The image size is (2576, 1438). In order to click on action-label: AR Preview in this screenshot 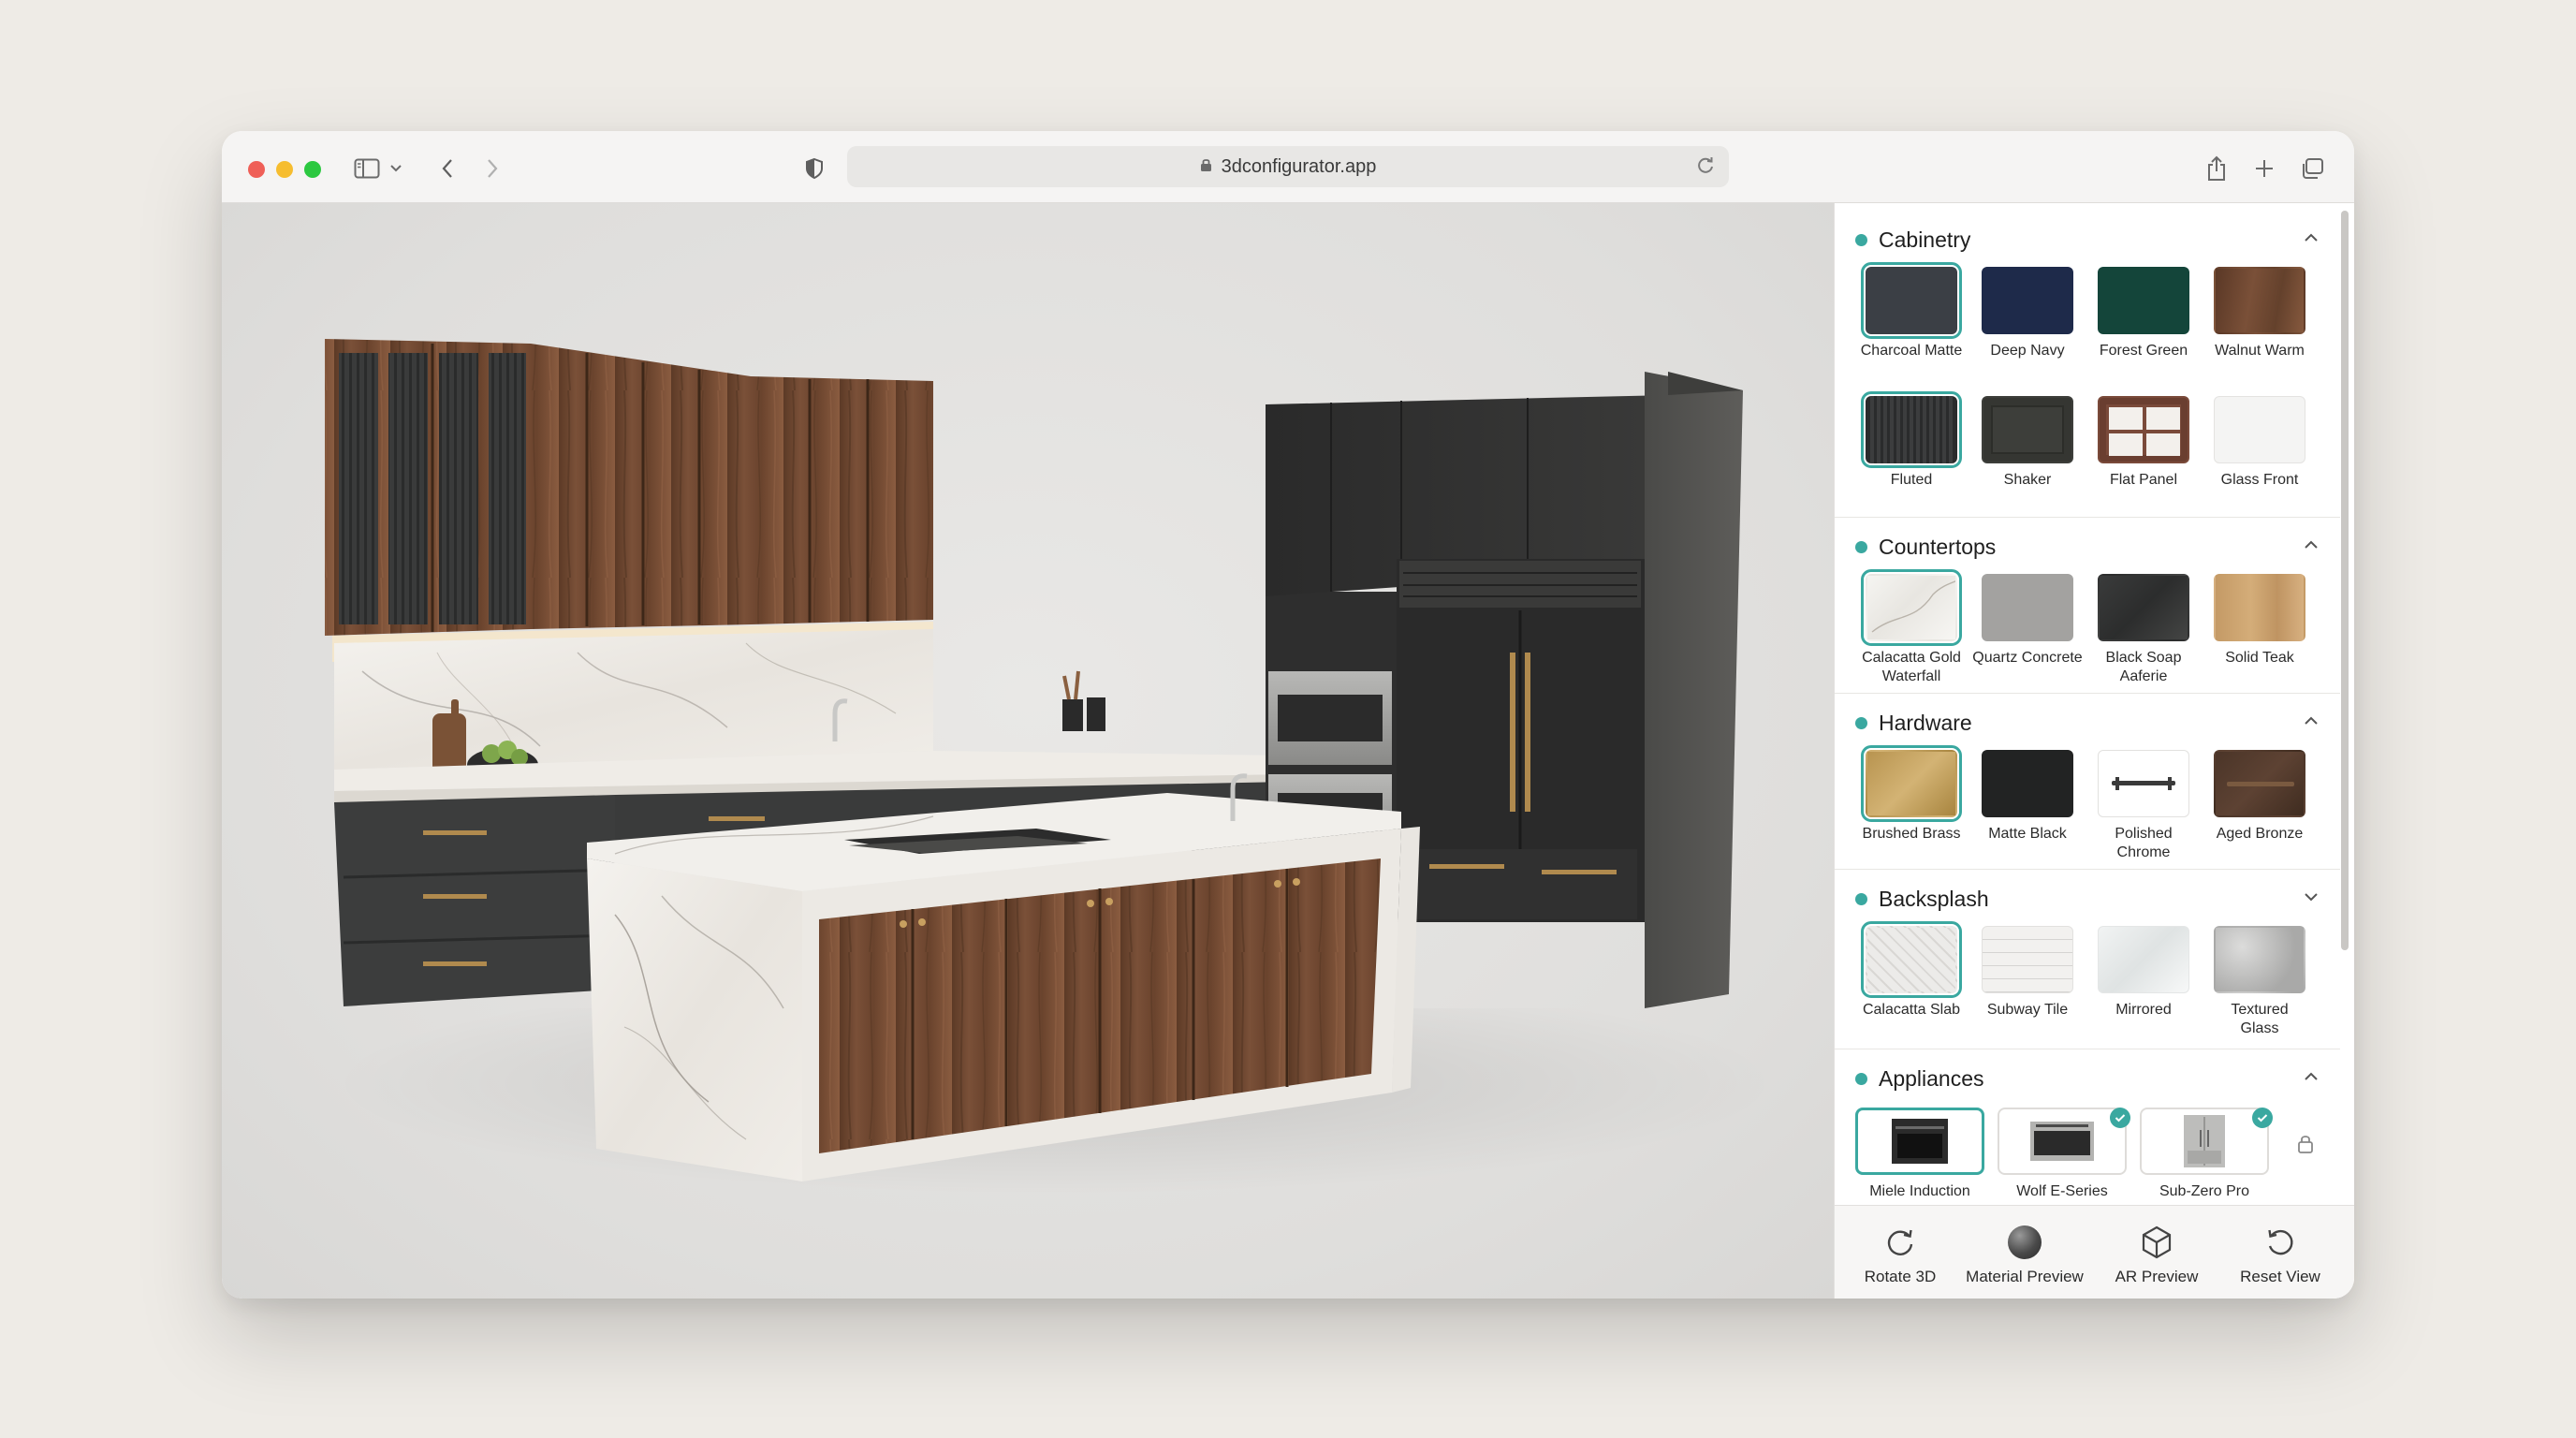, I will do `click(2157, 1276)`.